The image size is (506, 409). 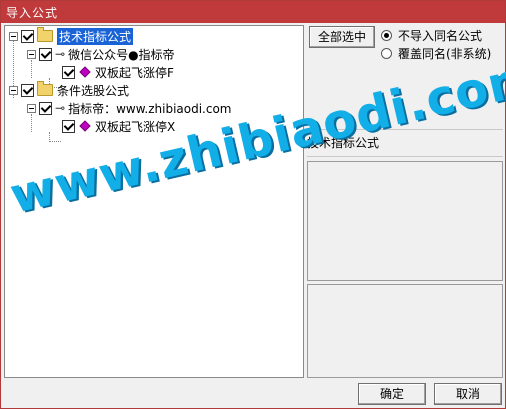 I want to click on formula-type-label: 技术指标公式, so click(x=343, y=143).